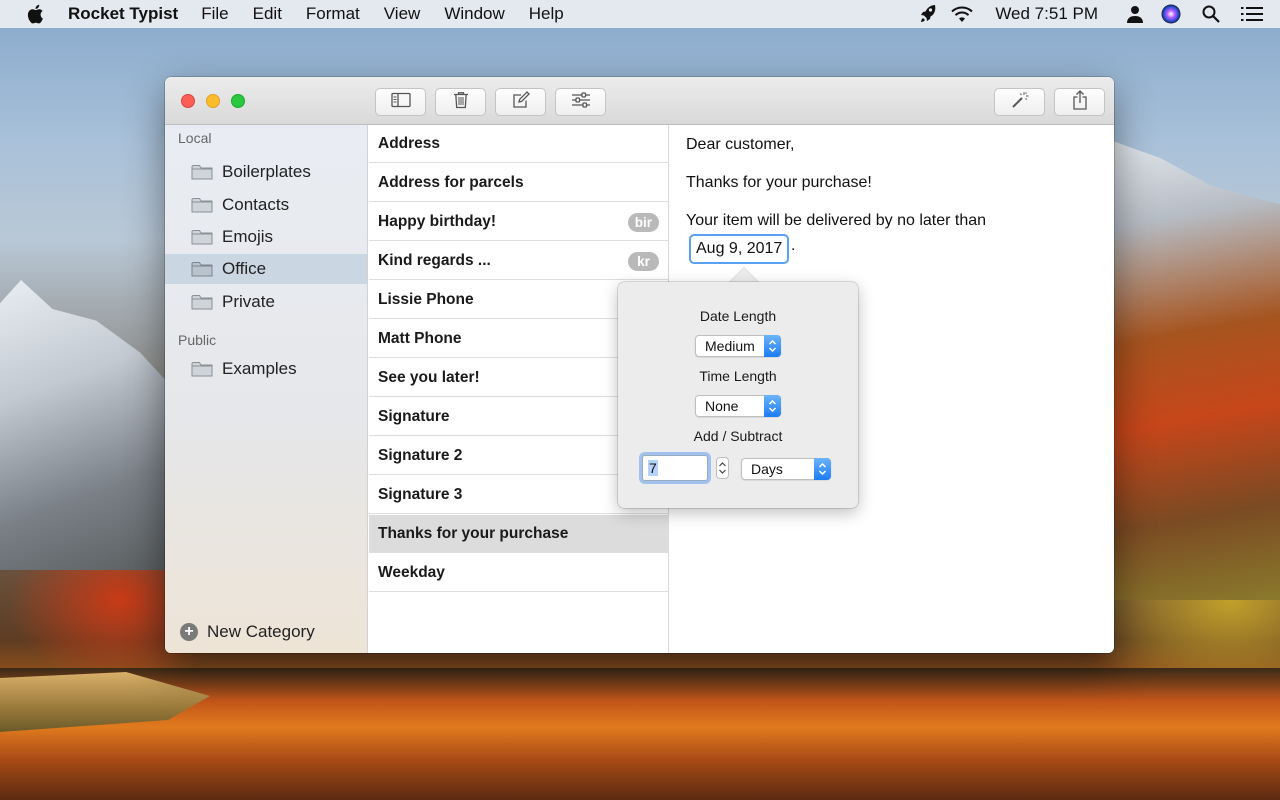 Image resolution: width=1280 pixels, height=800 pixels. What do you see at coordinates (189, 632) in the screenshot?
I see `plus-circle-icon: +` at bounding box center [189, 632].